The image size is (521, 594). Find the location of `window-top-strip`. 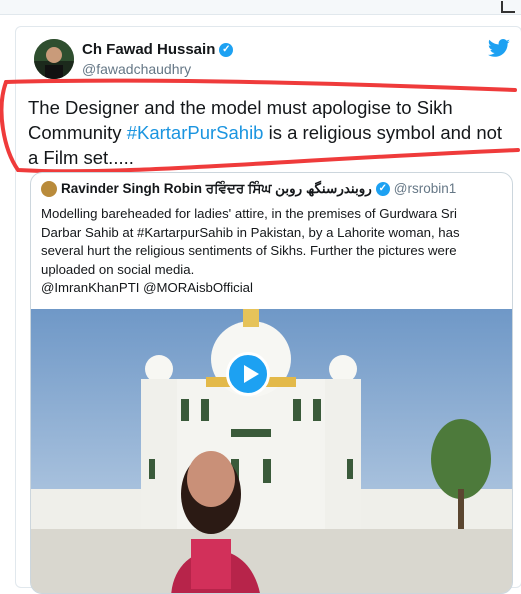

window-top-strip is located at coordinates (260, 7).